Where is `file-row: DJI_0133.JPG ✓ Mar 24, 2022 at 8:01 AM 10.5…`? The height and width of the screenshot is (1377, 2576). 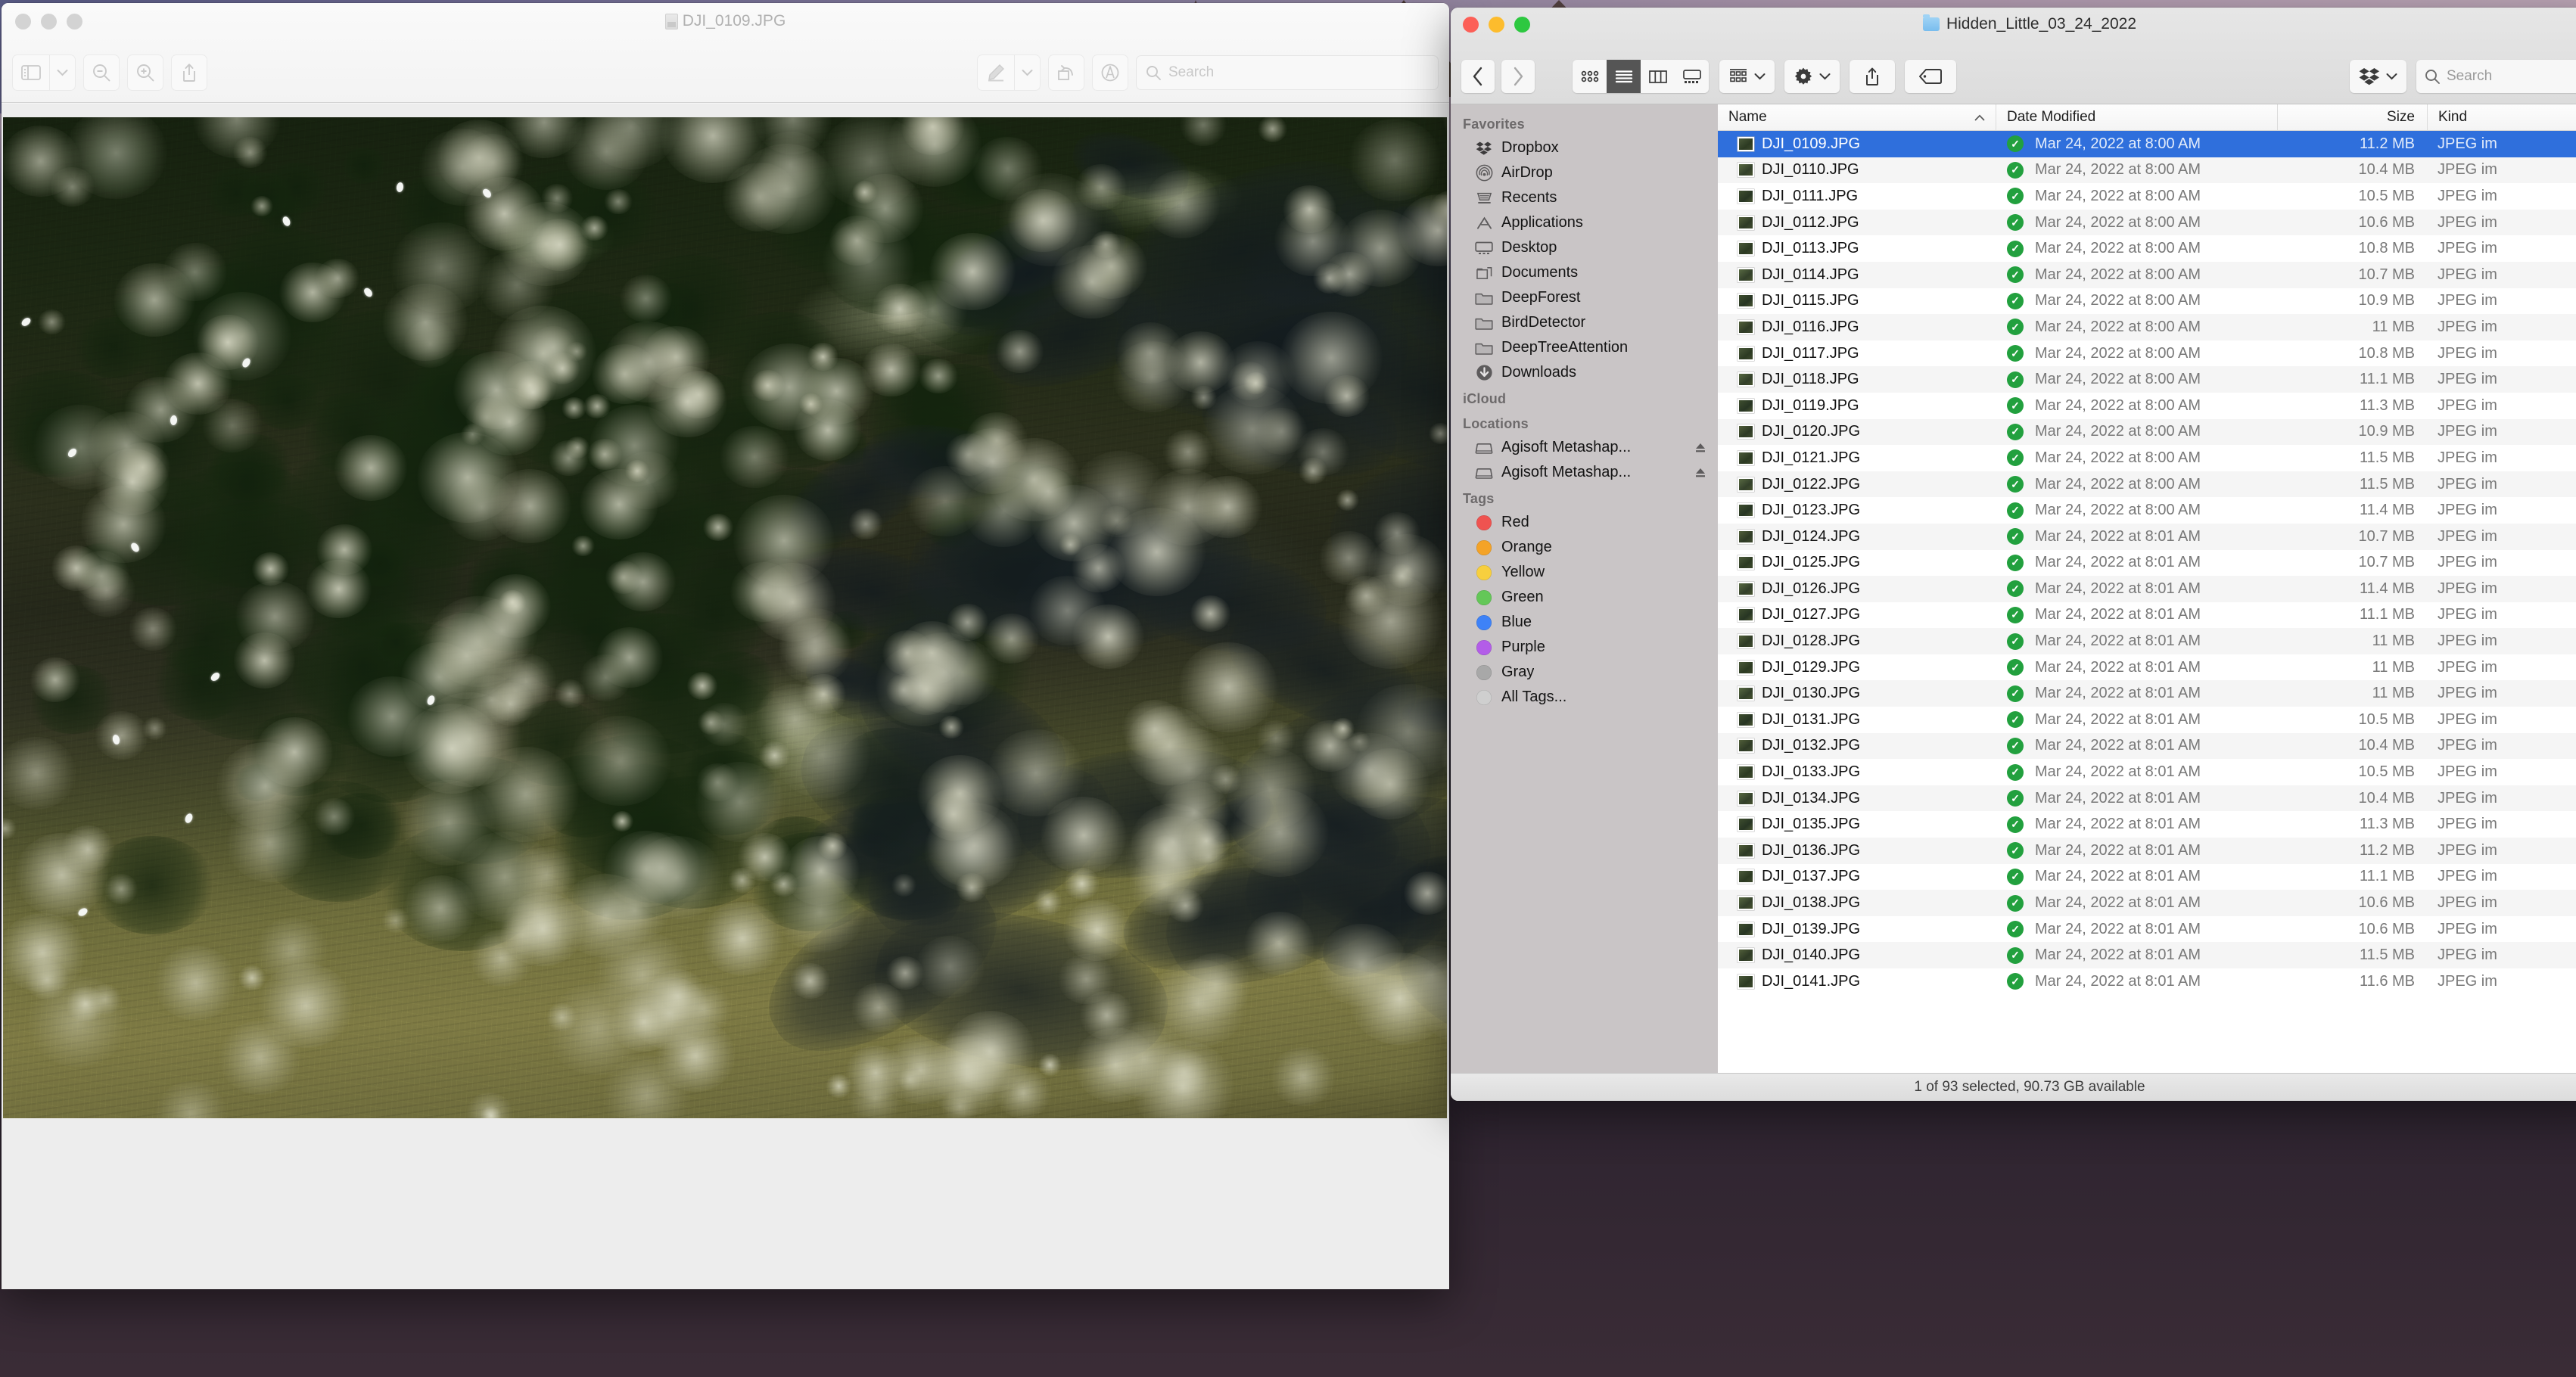
file-row: DJI_0133.JPG ✓ Mar 24, 2022 at 8:01 AM 10.5… is located at coordinates (2147, 772).